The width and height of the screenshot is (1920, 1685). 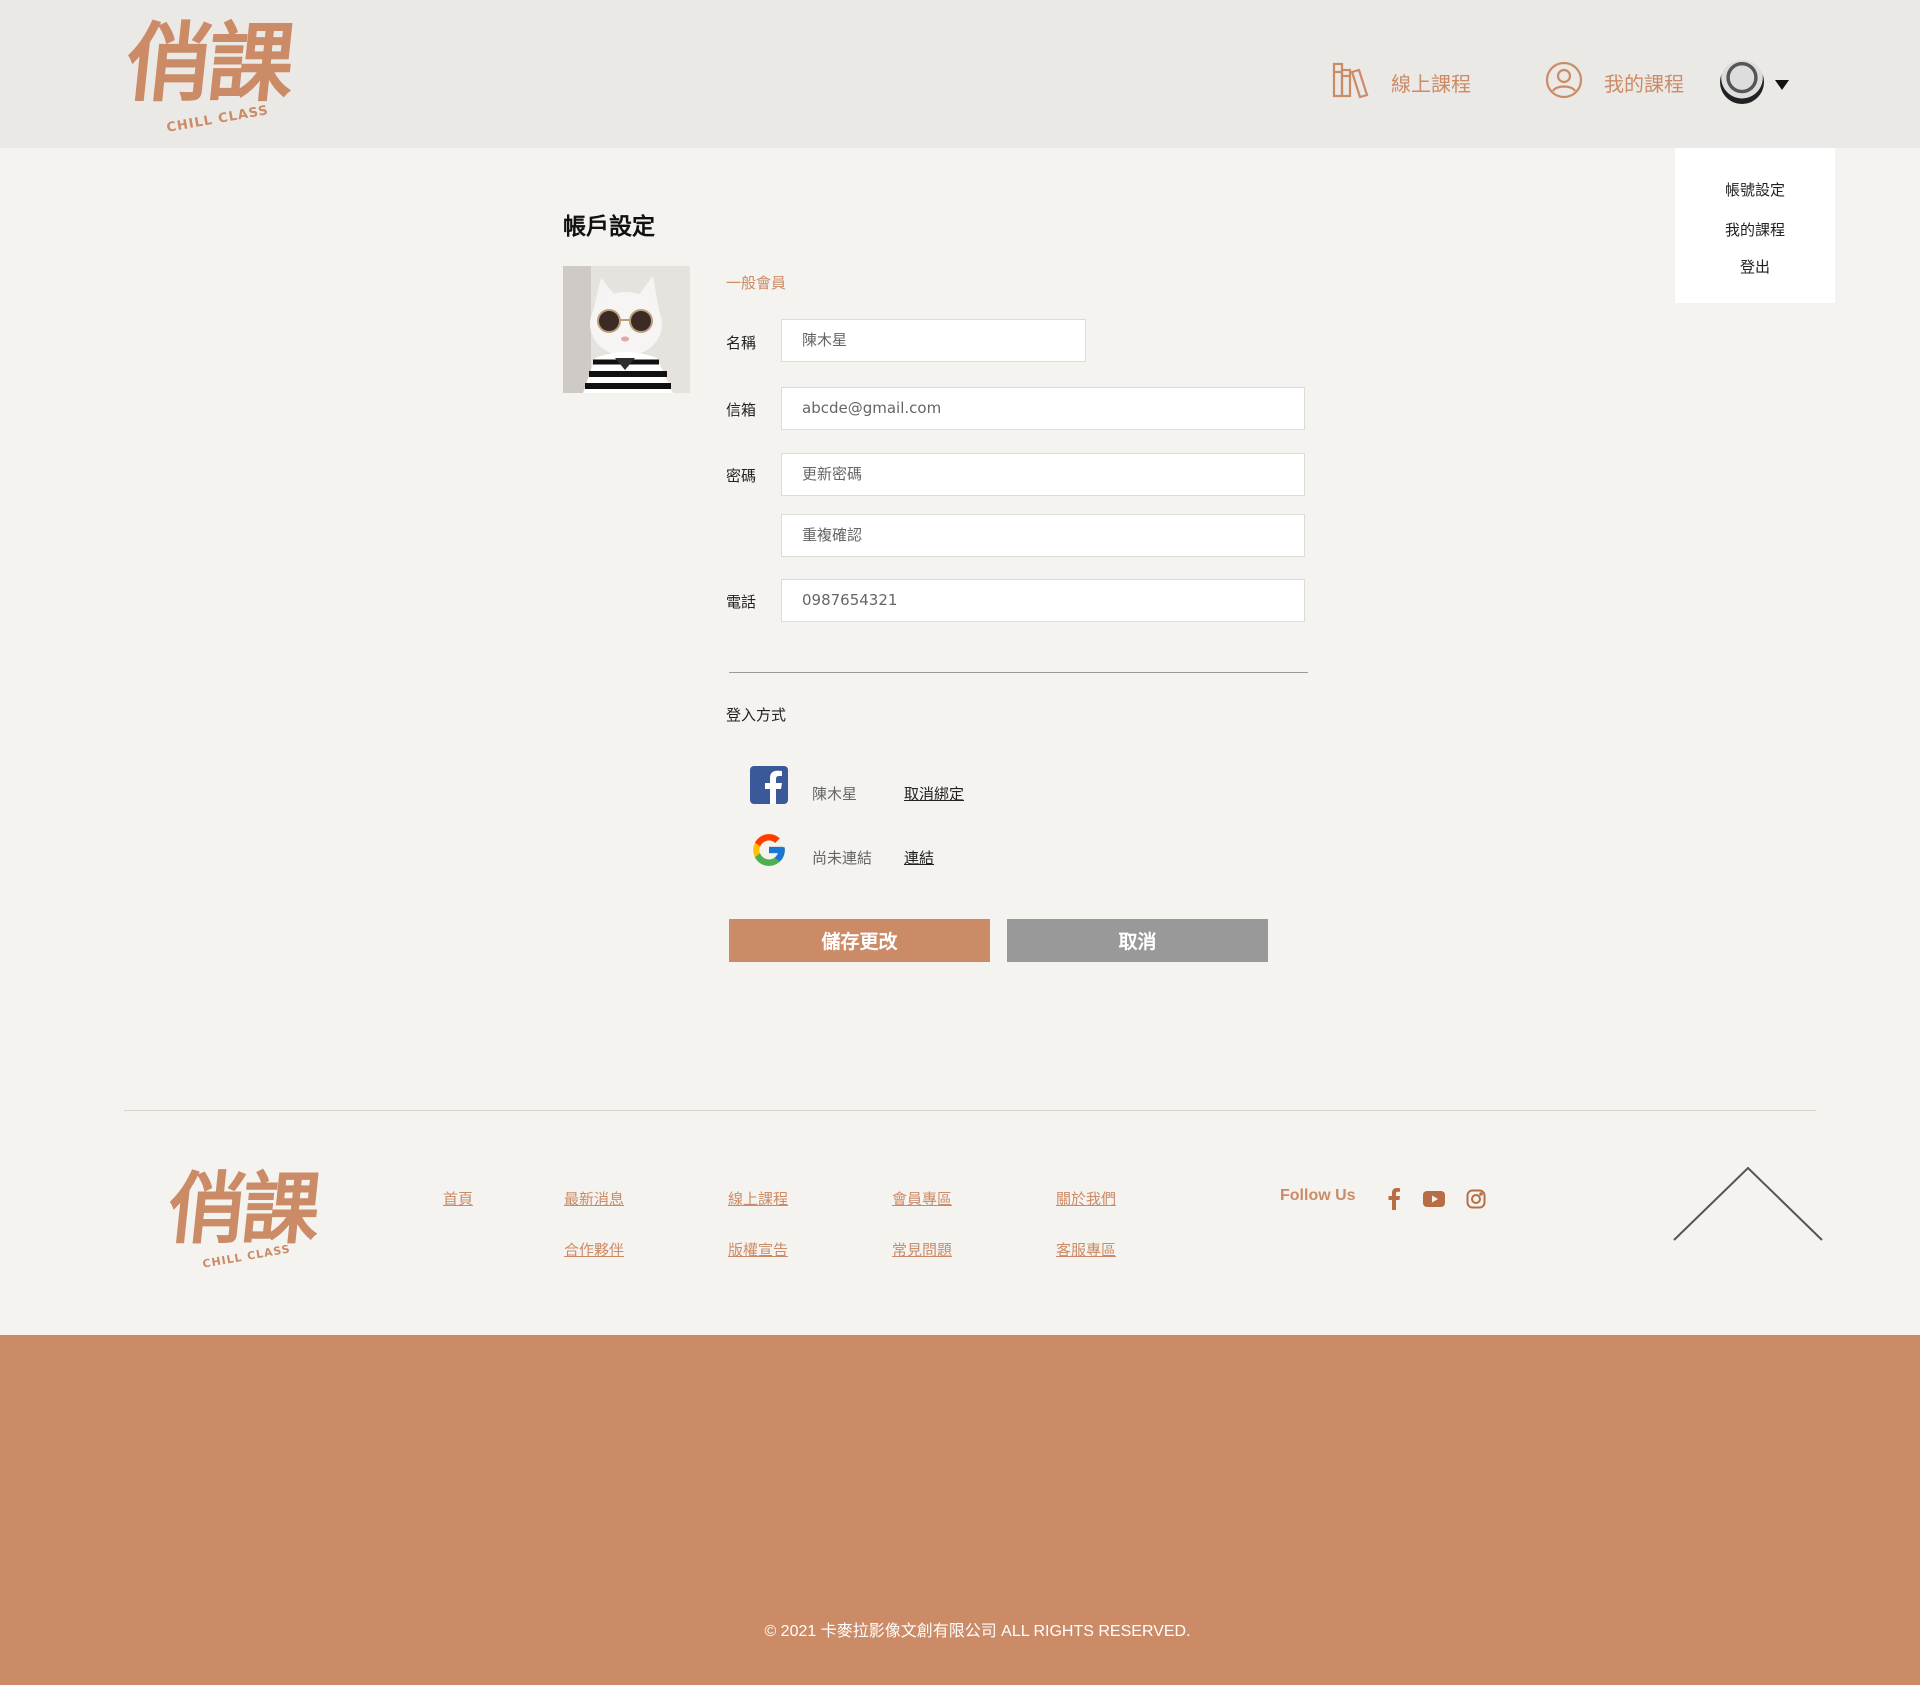 I want to click on site-logo: 俏課 CHILL CLASS, so click(x=208, y=74).